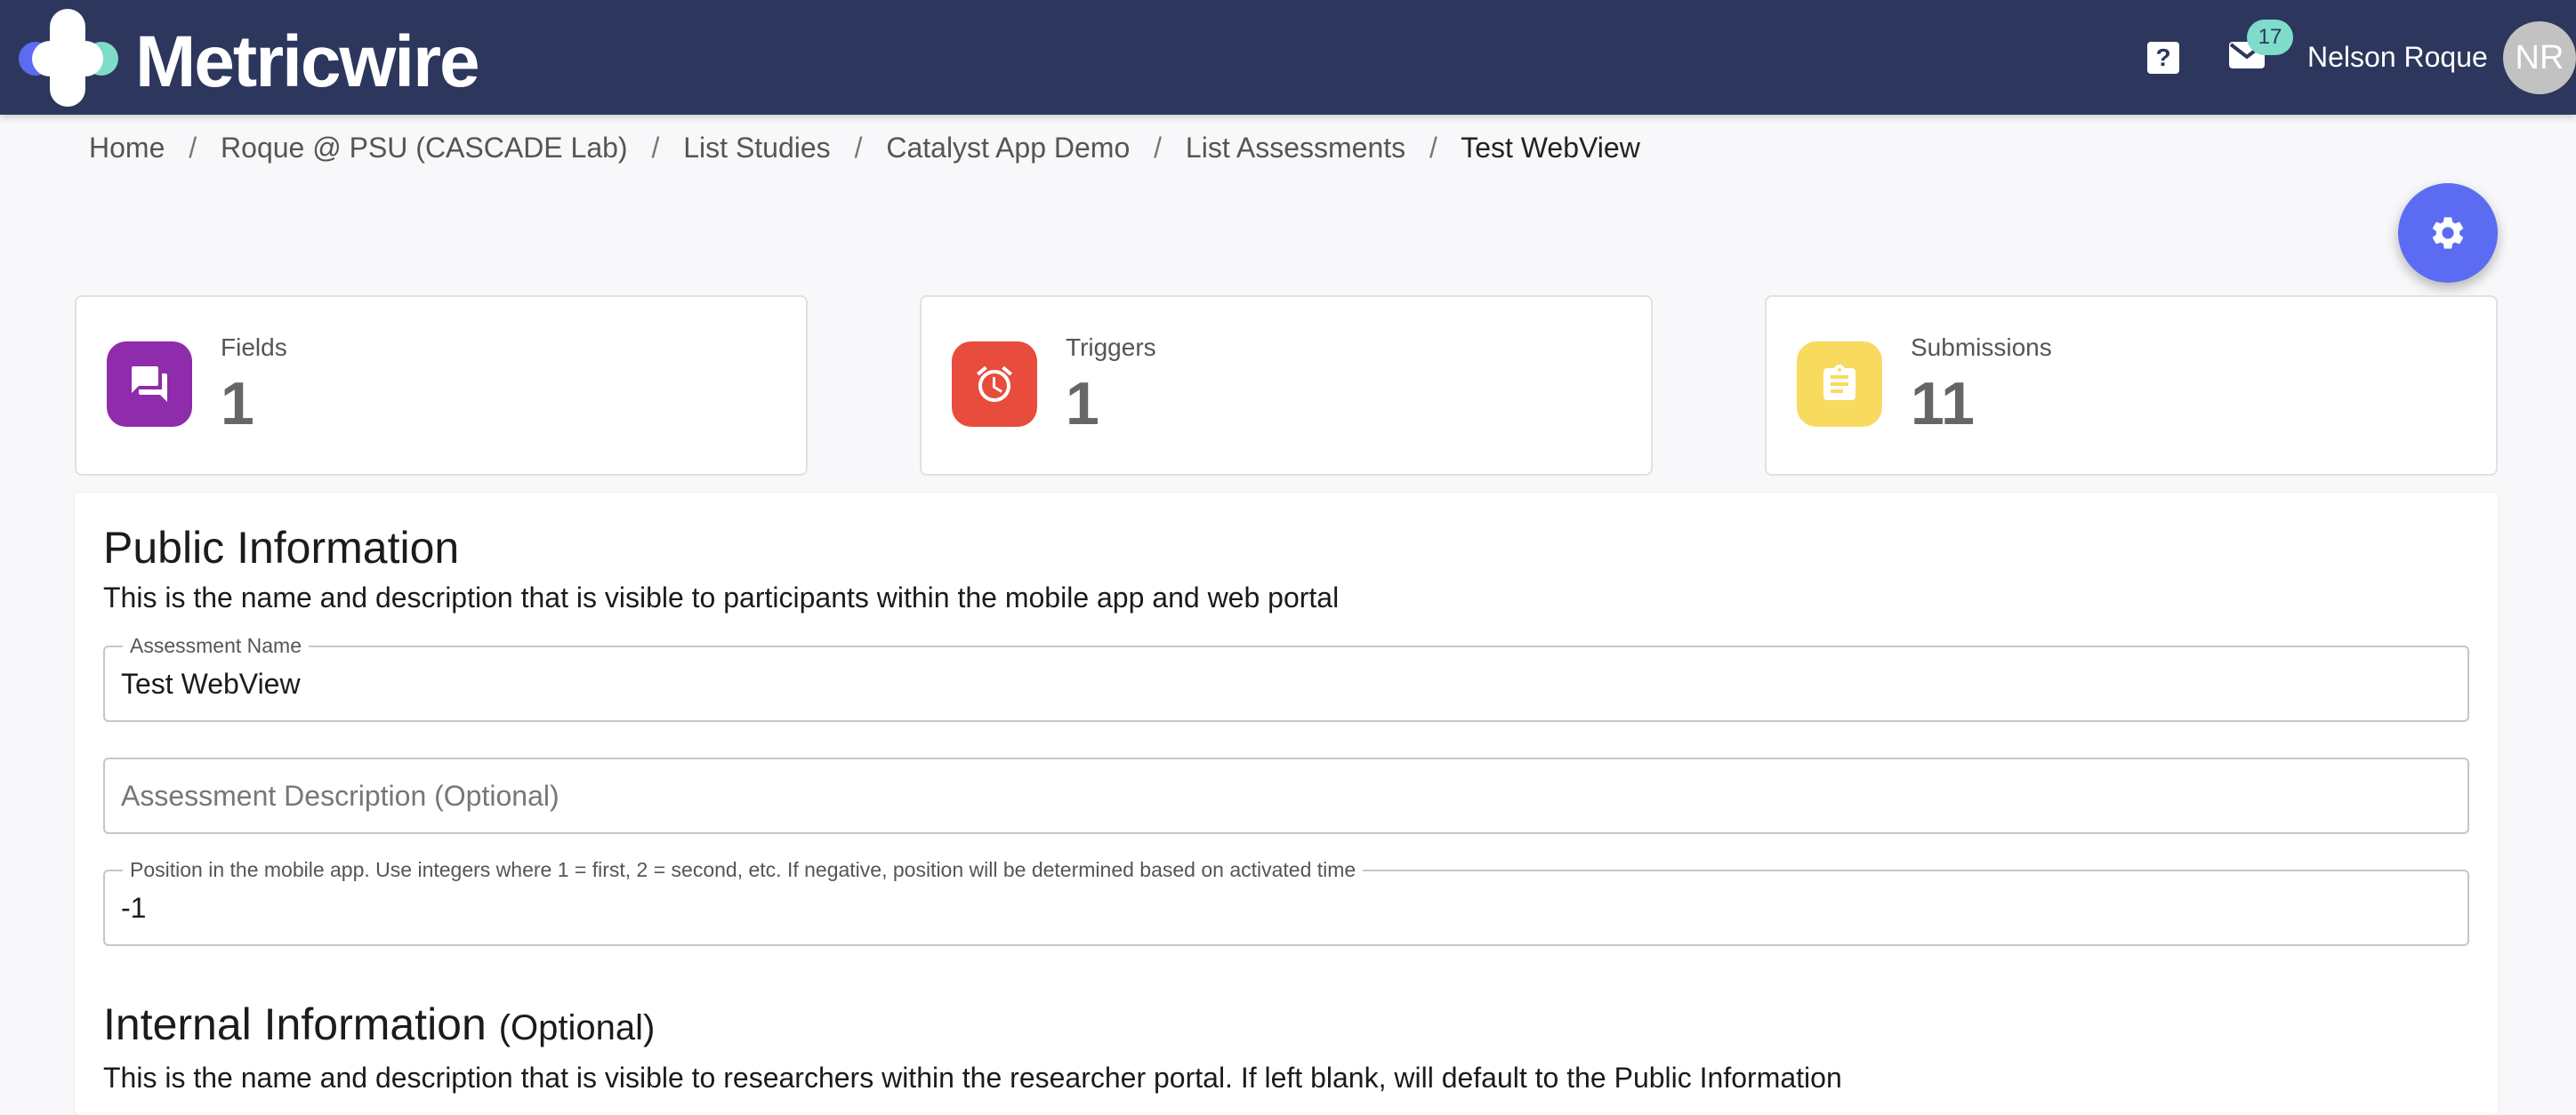 The height and width of the screenshot is (1115, 2576). Describe the element at coordinates (1277, 907) in the screenshot. I see `position-input` at that location.